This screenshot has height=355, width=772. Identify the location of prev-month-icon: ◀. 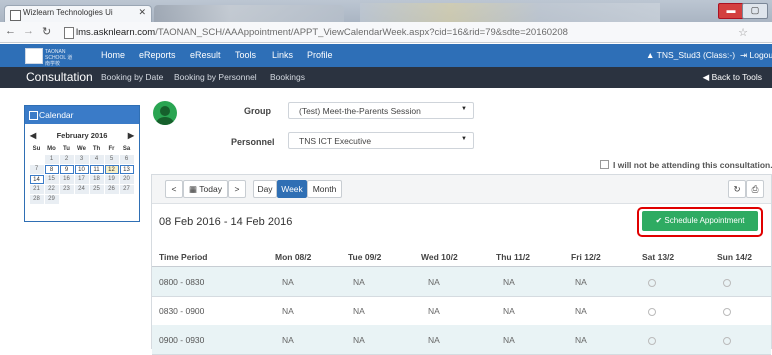
(33, 135).